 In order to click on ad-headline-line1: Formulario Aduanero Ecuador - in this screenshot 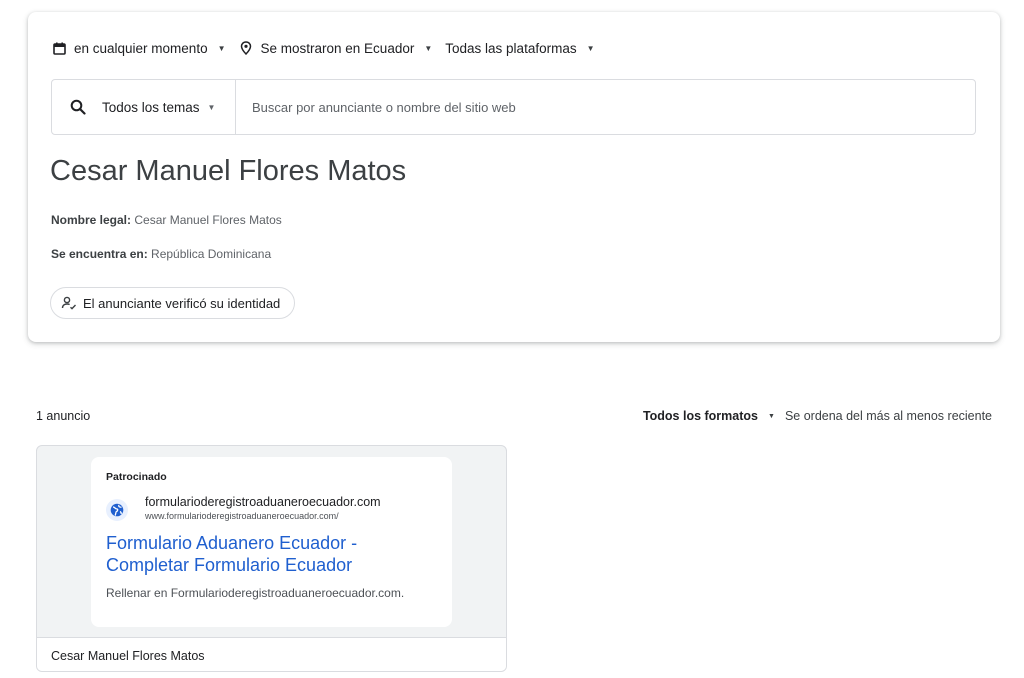, I will do `click(232, 543)`.